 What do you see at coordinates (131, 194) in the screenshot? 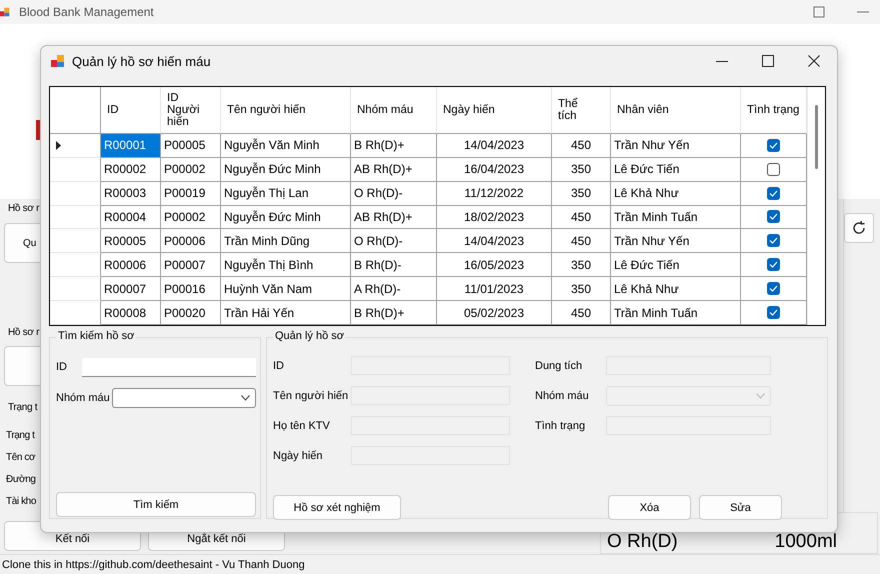
I see `table-cell: R00003` at bounding box center [131, 194].